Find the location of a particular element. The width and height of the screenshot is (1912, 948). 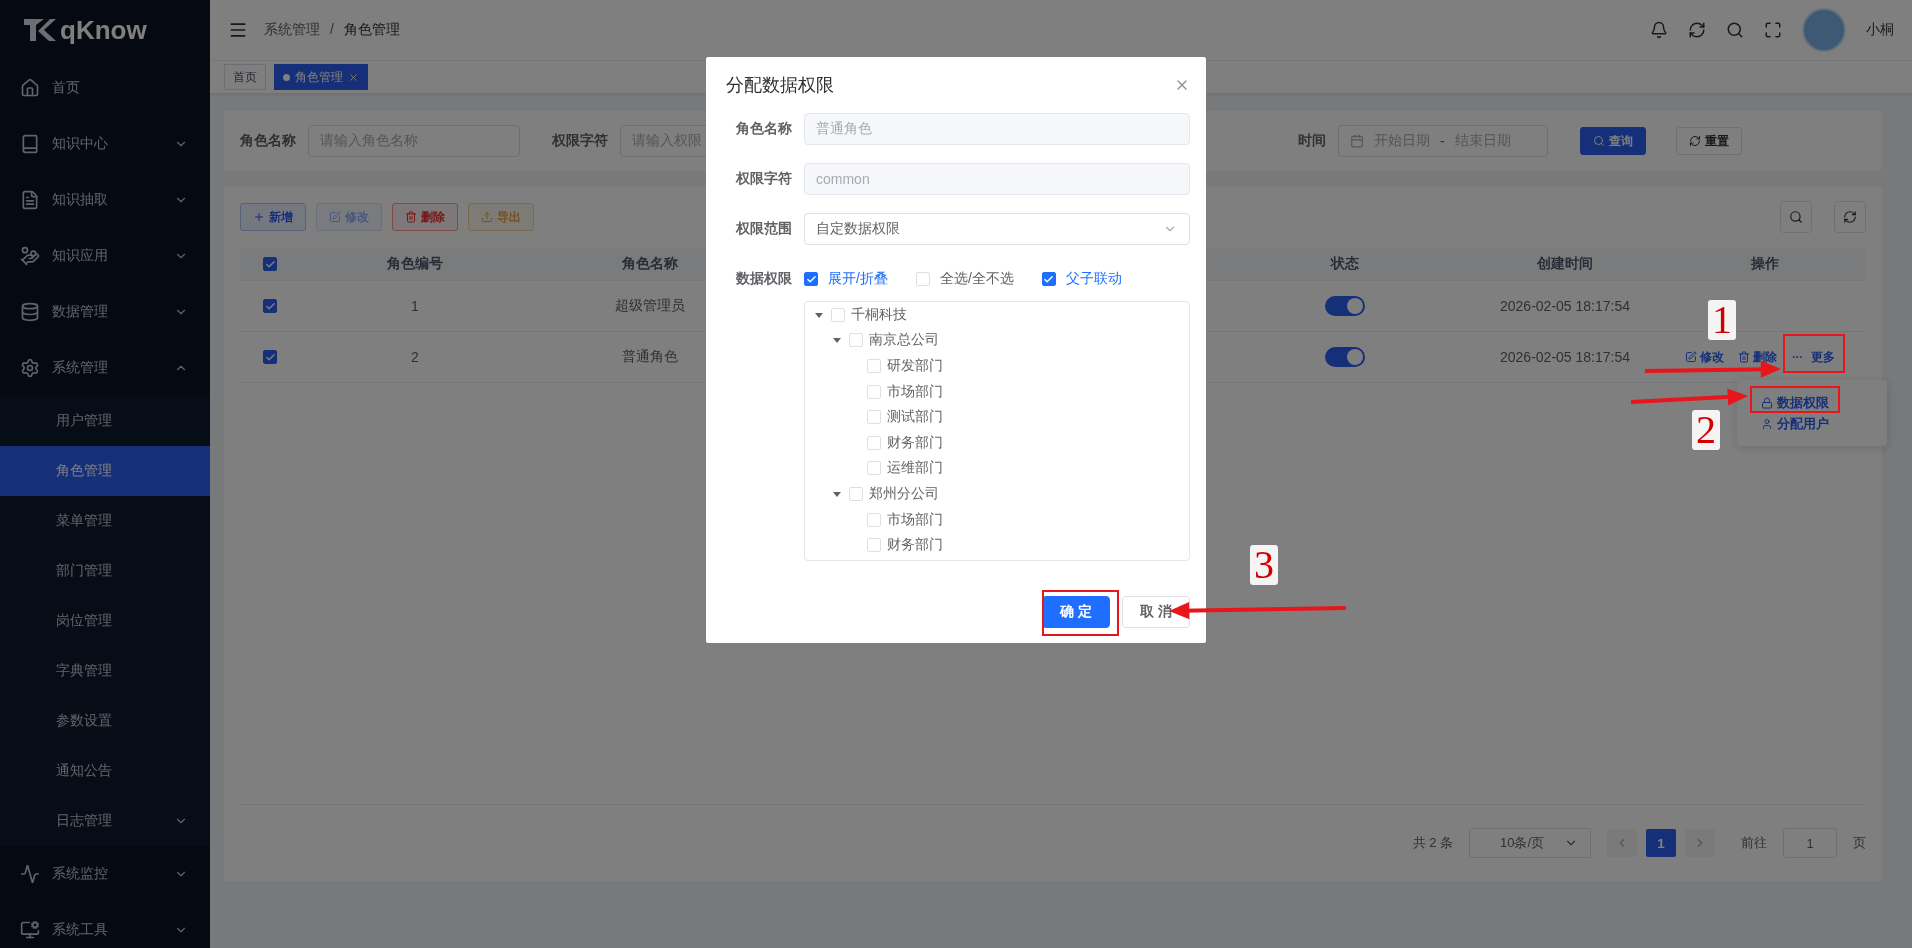

filter-label: 权限字符 is located at coordinates (580, 141).